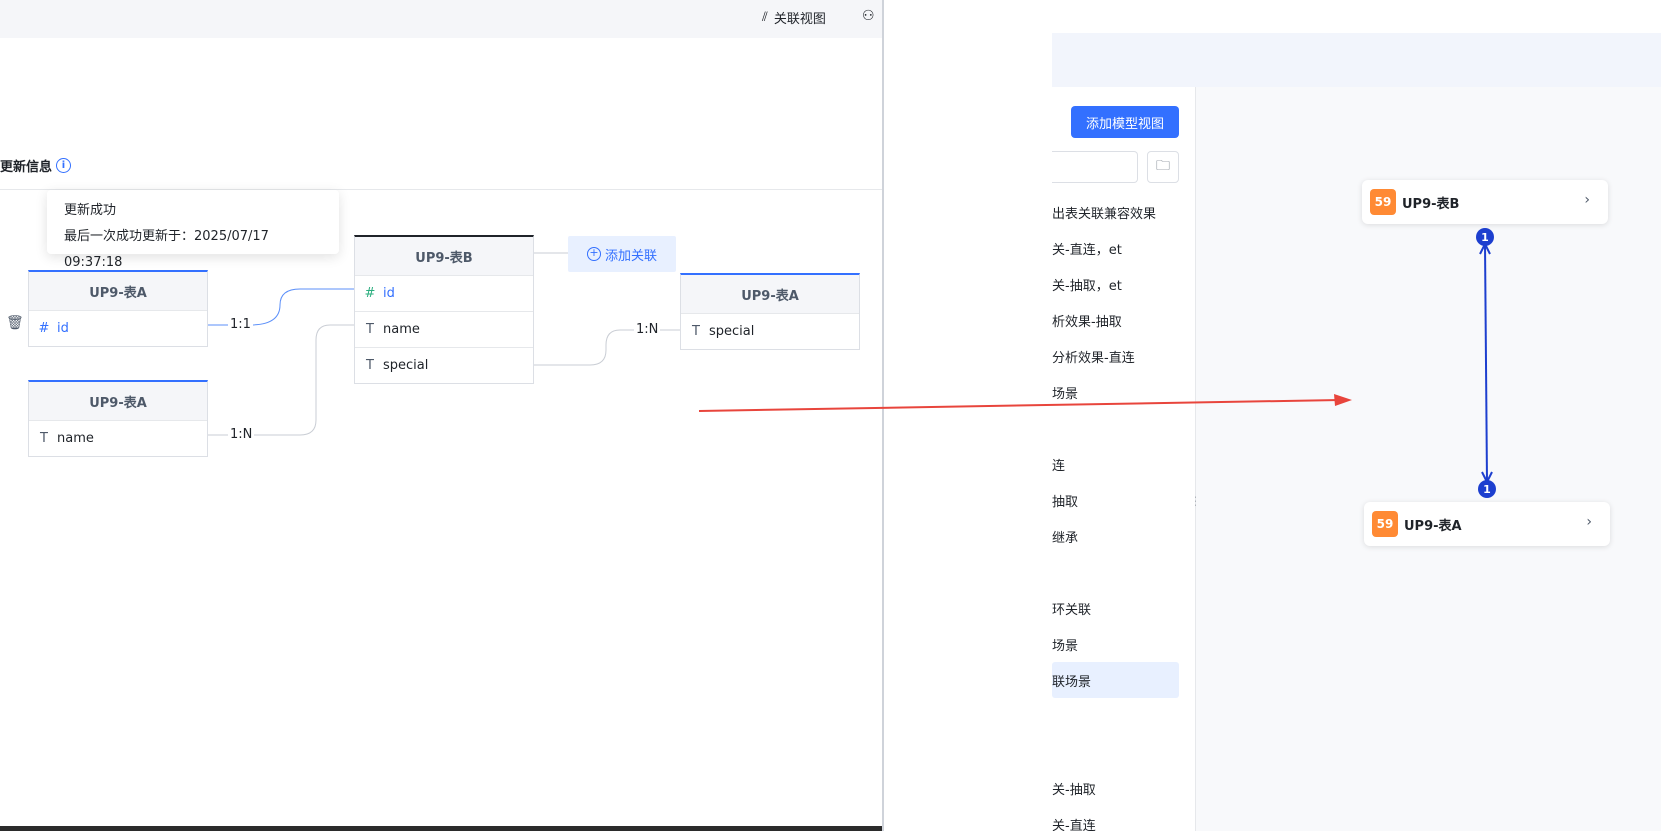  I want to click on node-title: UP9-表B, so click(1431, 204).